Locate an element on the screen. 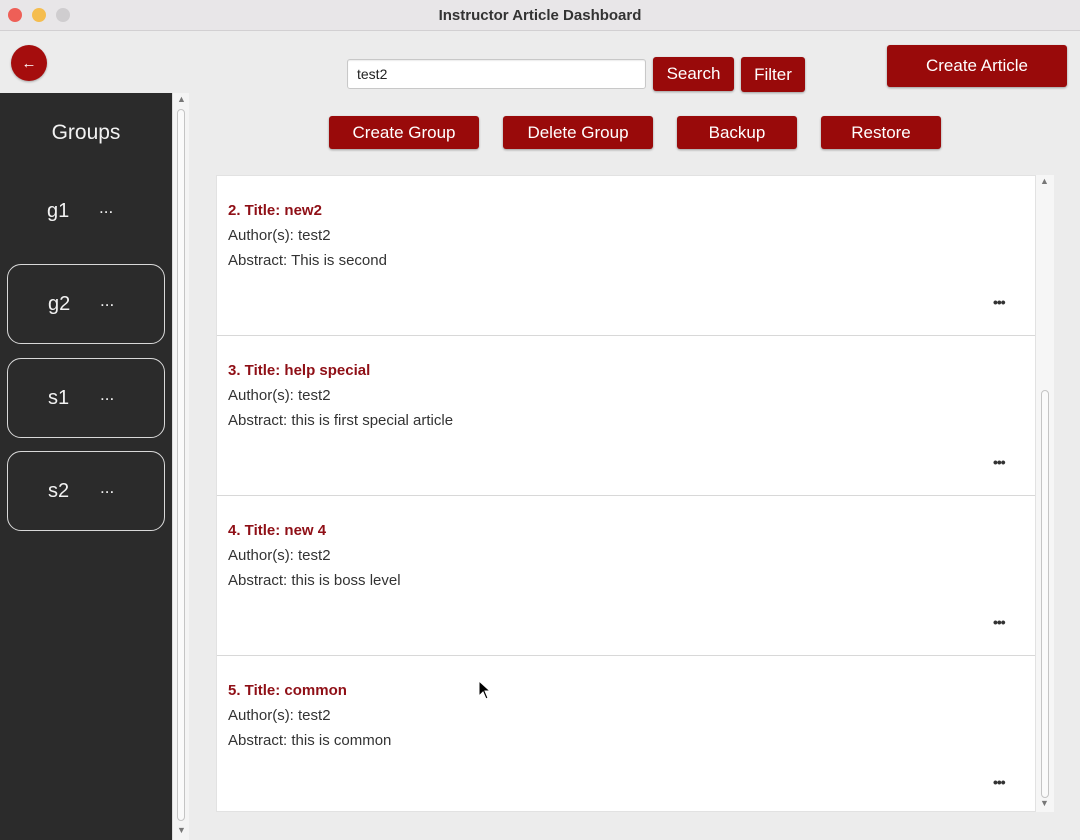 This screenshot has width=1080, height=840. window-title: Instructor Article Dashboard is located at coordinates (540, 15).